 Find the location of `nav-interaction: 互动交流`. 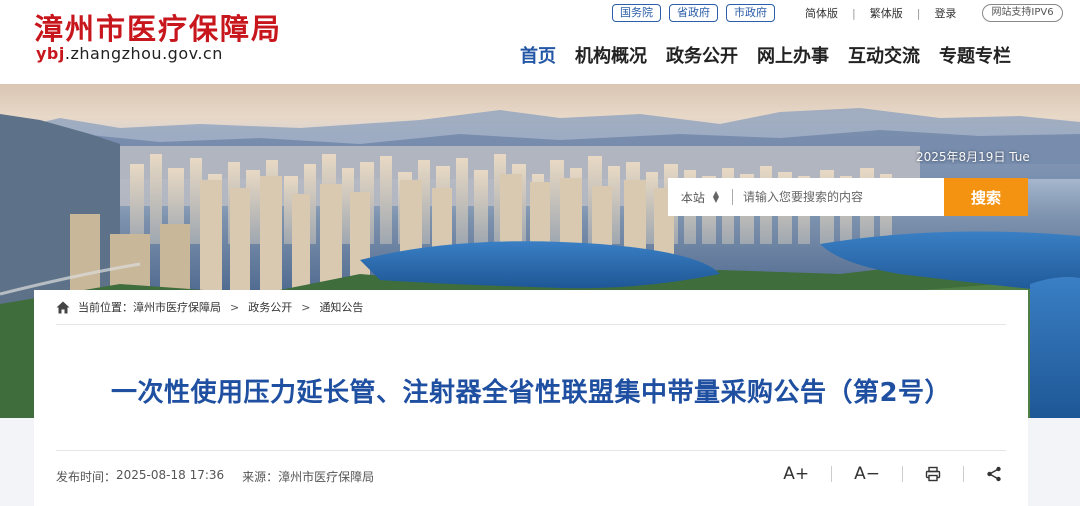

nav-interaction: 互动交流 is located at coordinates (884, 55).